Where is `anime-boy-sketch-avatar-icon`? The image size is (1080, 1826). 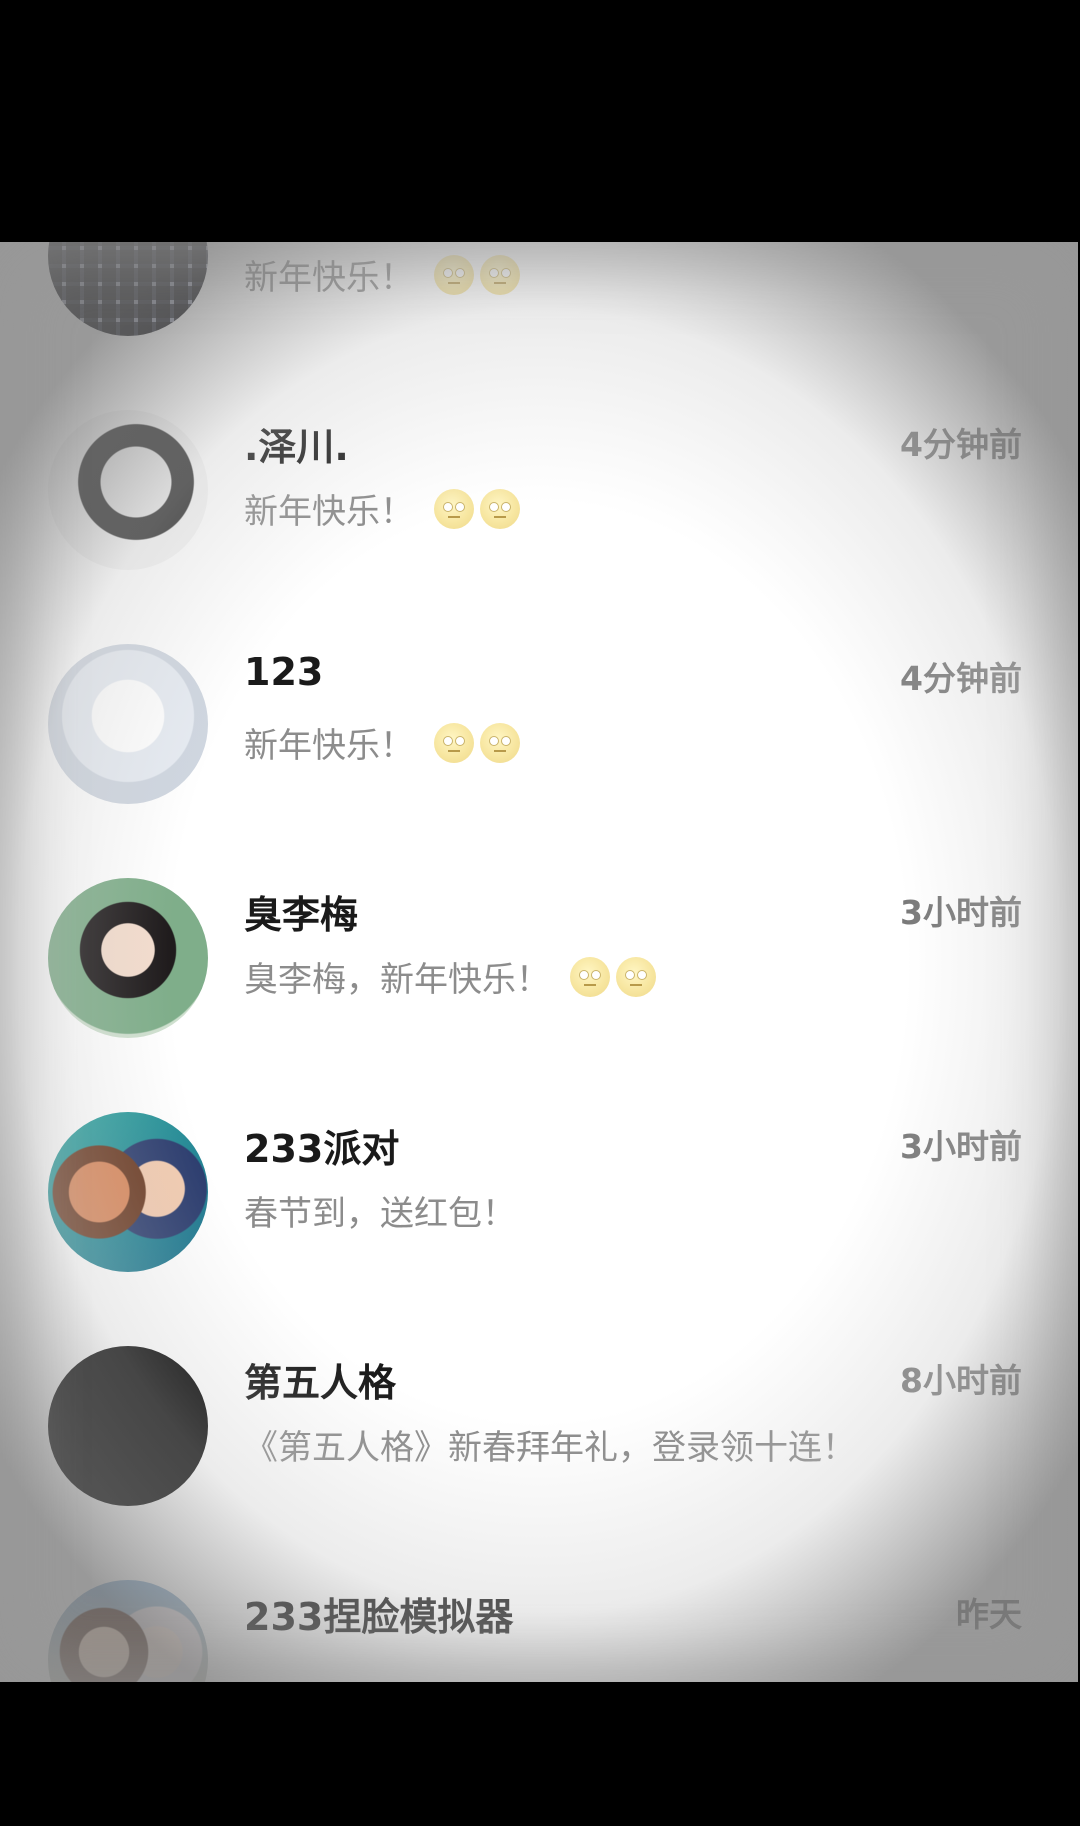 anime-boy-sketch-avatar-icon is located at coordinates (128, 490).